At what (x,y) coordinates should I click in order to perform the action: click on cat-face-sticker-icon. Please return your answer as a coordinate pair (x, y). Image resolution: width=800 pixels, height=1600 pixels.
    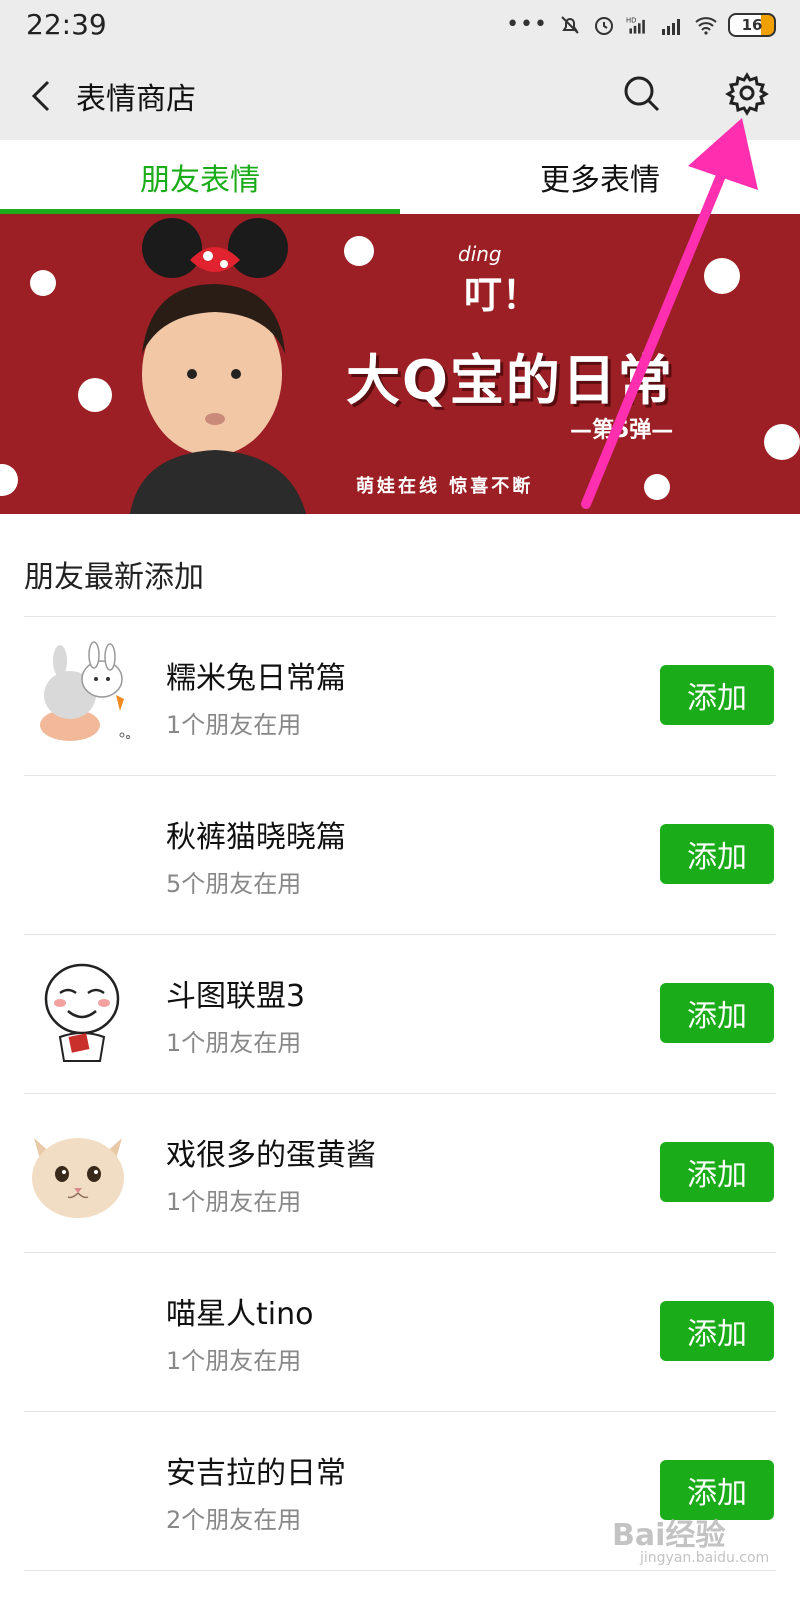
    Looking at the image, I should click on (78, 1178).